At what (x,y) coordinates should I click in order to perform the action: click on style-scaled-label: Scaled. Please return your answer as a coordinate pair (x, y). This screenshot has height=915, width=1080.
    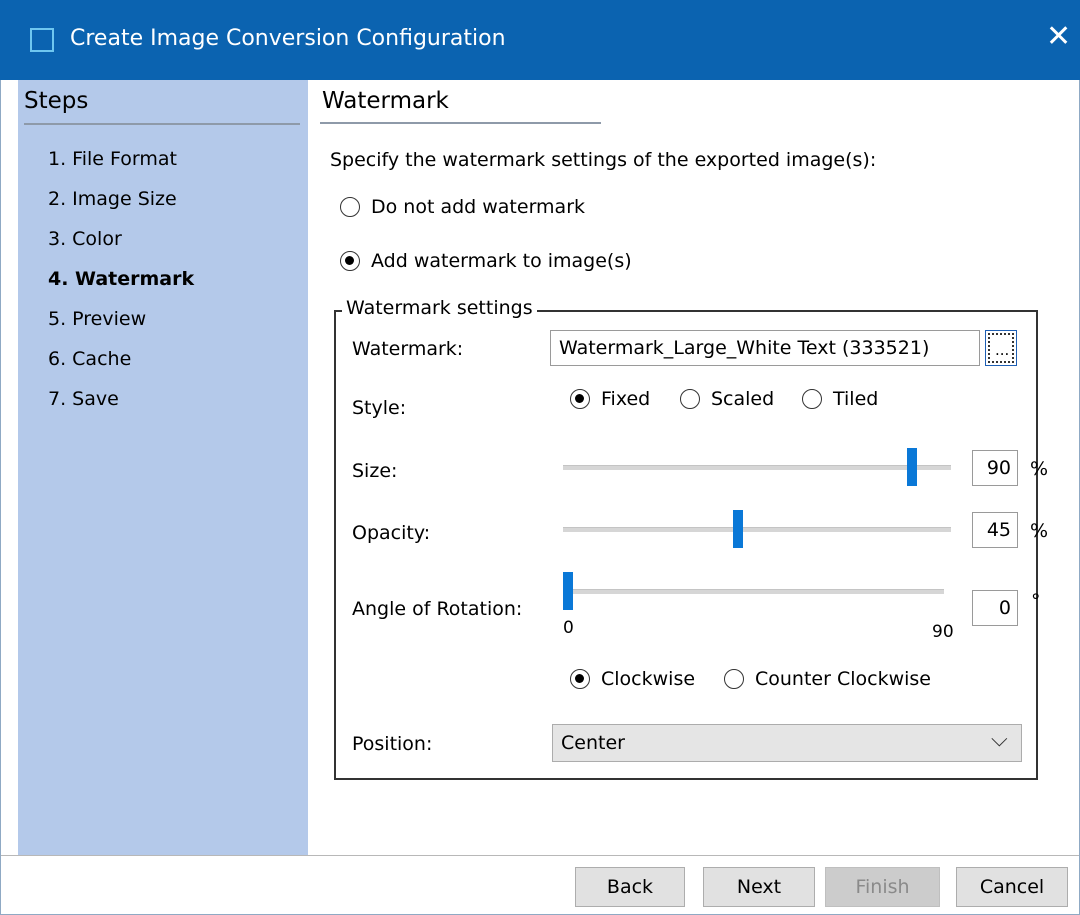
    Looking at the image, I should click on (742, 399).